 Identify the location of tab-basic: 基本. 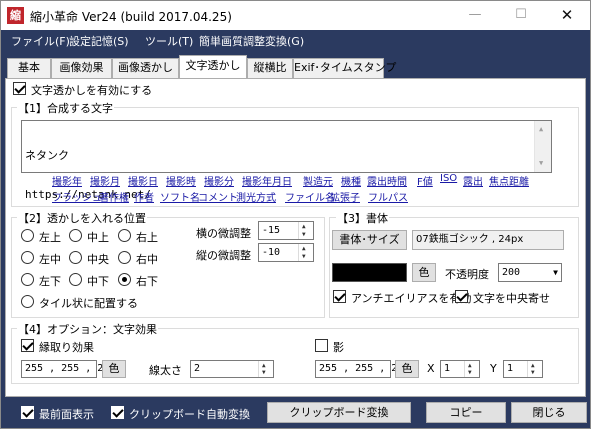
(29, 68).